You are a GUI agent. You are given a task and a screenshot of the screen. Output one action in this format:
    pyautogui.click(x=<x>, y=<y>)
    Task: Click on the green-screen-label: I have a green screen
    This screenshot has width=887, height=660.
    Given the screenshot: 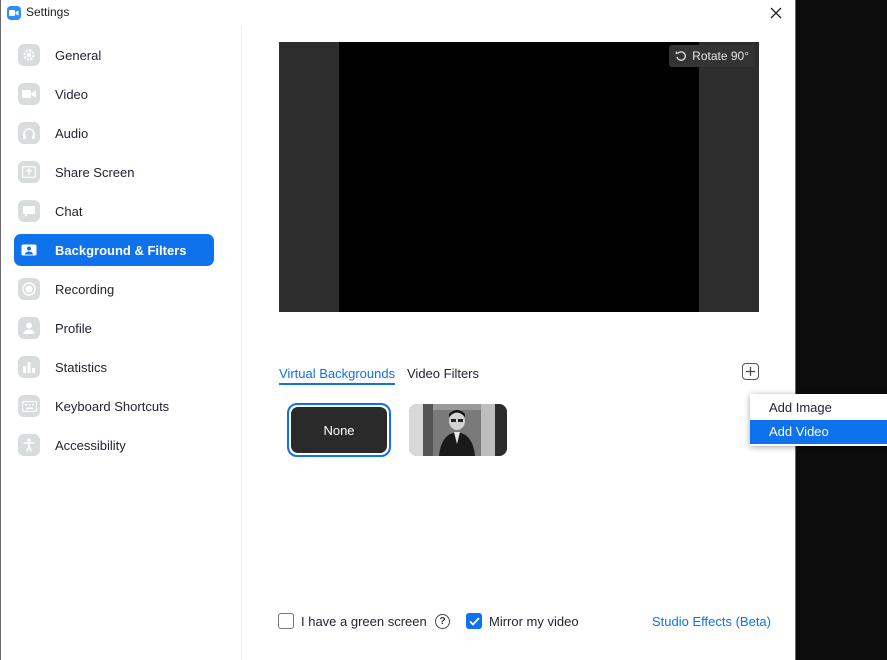 What is the action you would take?
    pyautogui.click(x=364, y=621)
    